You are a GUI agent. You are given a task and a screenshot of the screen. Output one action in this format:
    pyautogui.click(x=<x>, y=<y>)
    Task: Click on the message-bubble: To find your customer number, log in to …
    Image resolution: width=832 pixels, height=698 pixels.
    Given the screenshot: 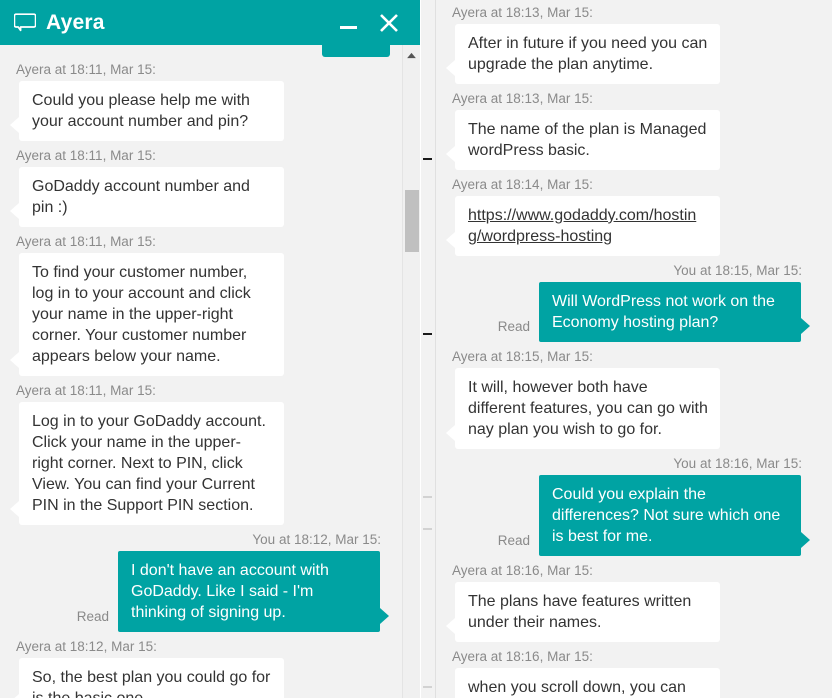 What is the action you would take?
    pyautogui.click(x=147, y=314)
    